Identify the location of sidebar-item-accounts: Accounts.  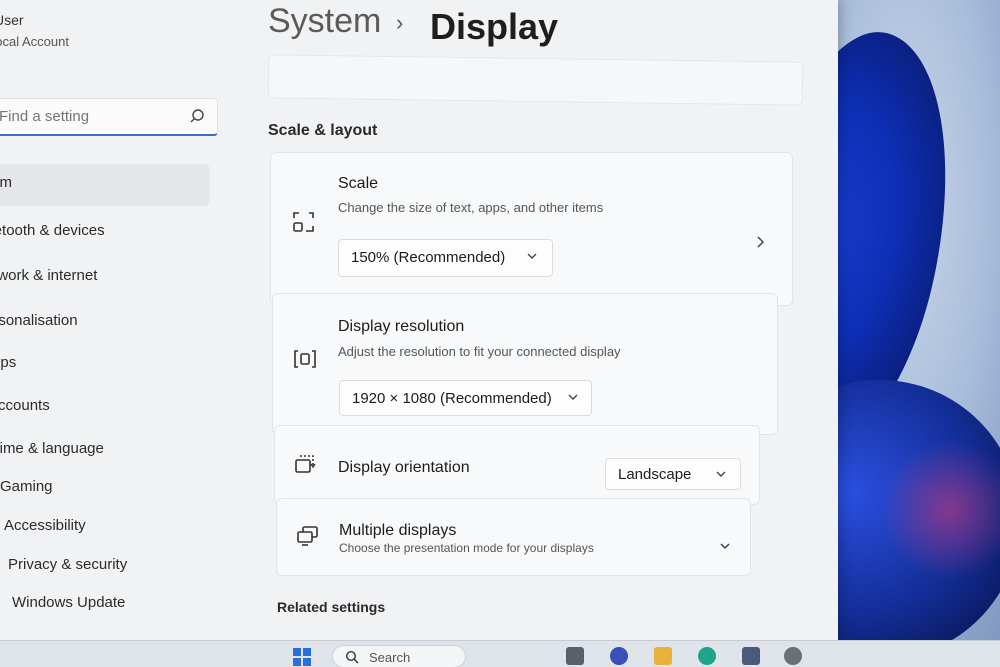
(25, 405).